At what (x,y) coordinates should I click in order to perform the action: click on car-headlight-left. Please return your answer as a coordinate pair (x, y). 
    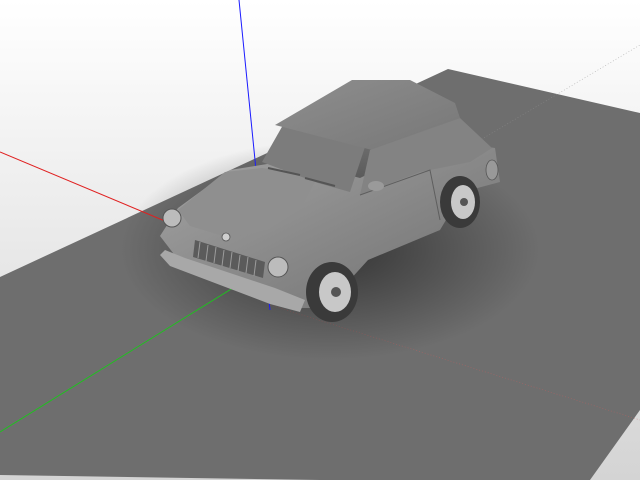
    Looking at the image, I should click on (172, 218).